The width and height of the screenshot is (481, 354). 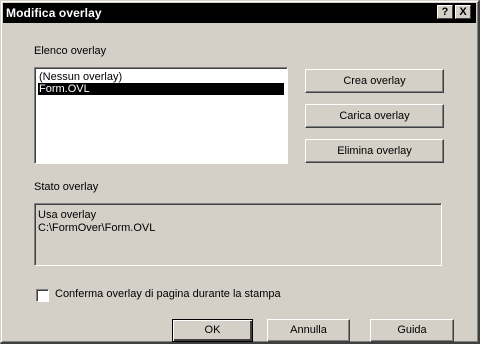 I want to click on help-button: Guida, so click(x=412, y=330).